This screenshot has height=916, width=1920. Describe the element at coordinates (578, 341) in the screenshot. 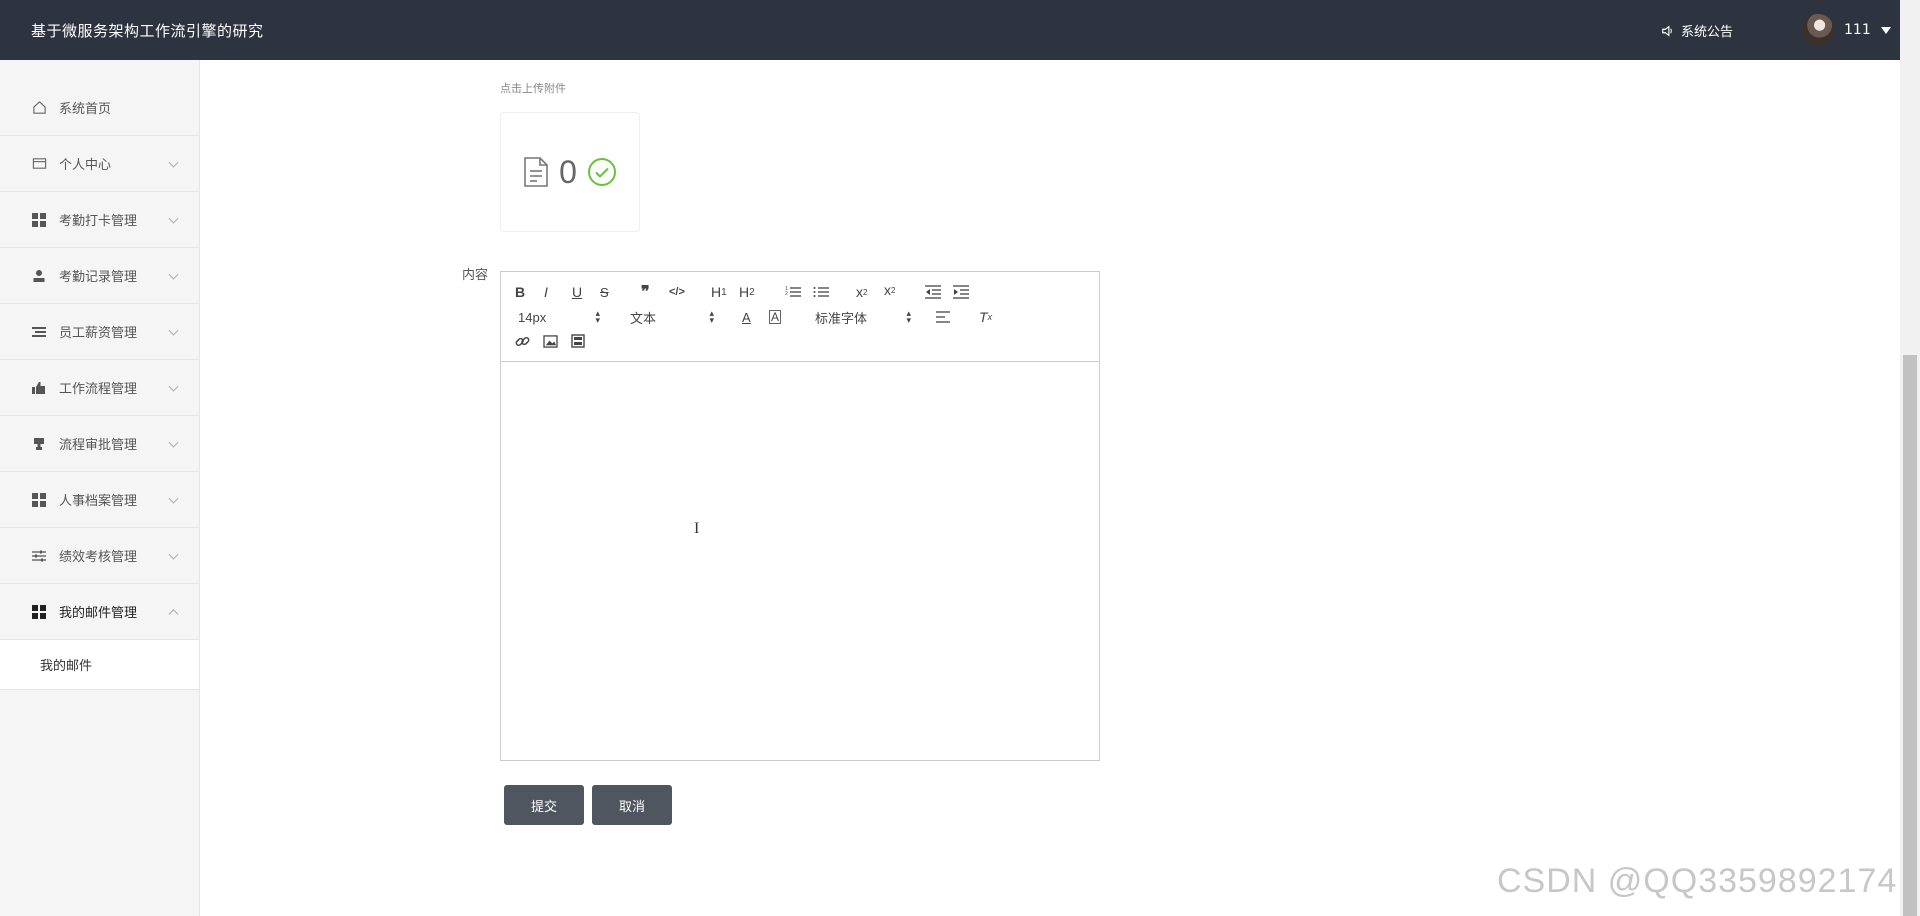

I see `video-icon` at that location.